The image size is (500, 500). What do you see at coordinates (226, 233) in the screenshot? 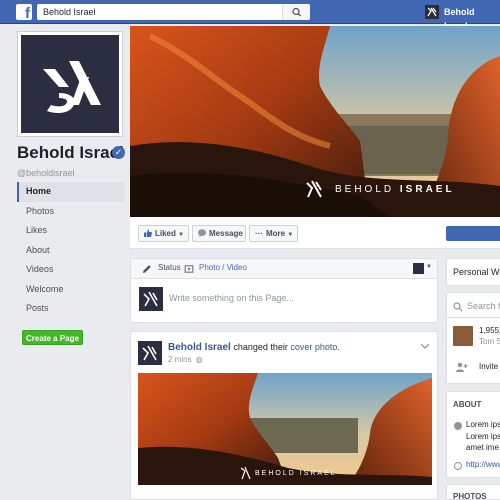
I see `message-button-label: Message` at bounding box center [226, 233].